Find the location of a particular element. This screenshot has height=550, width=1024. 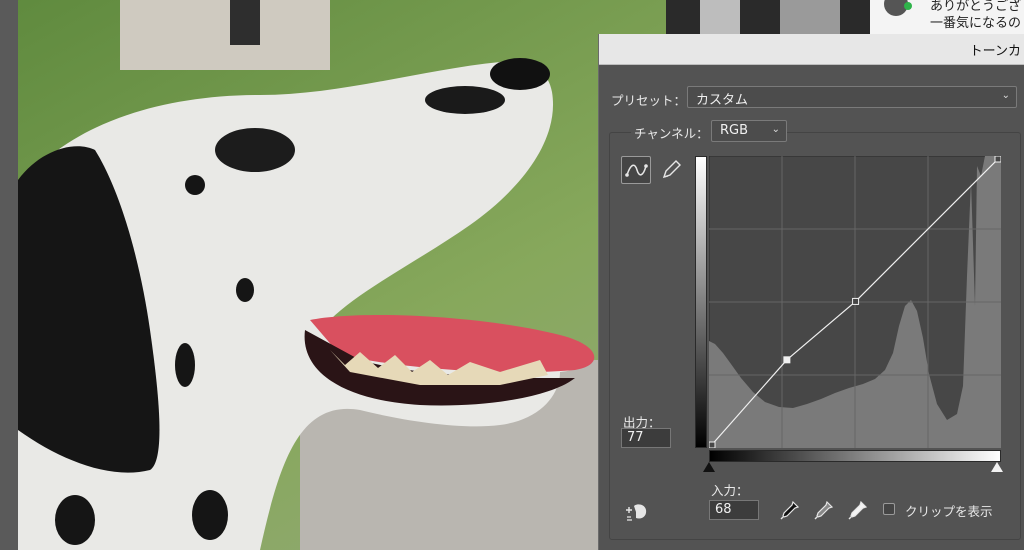

input-field: 68 is located at coordinates (734, 510).